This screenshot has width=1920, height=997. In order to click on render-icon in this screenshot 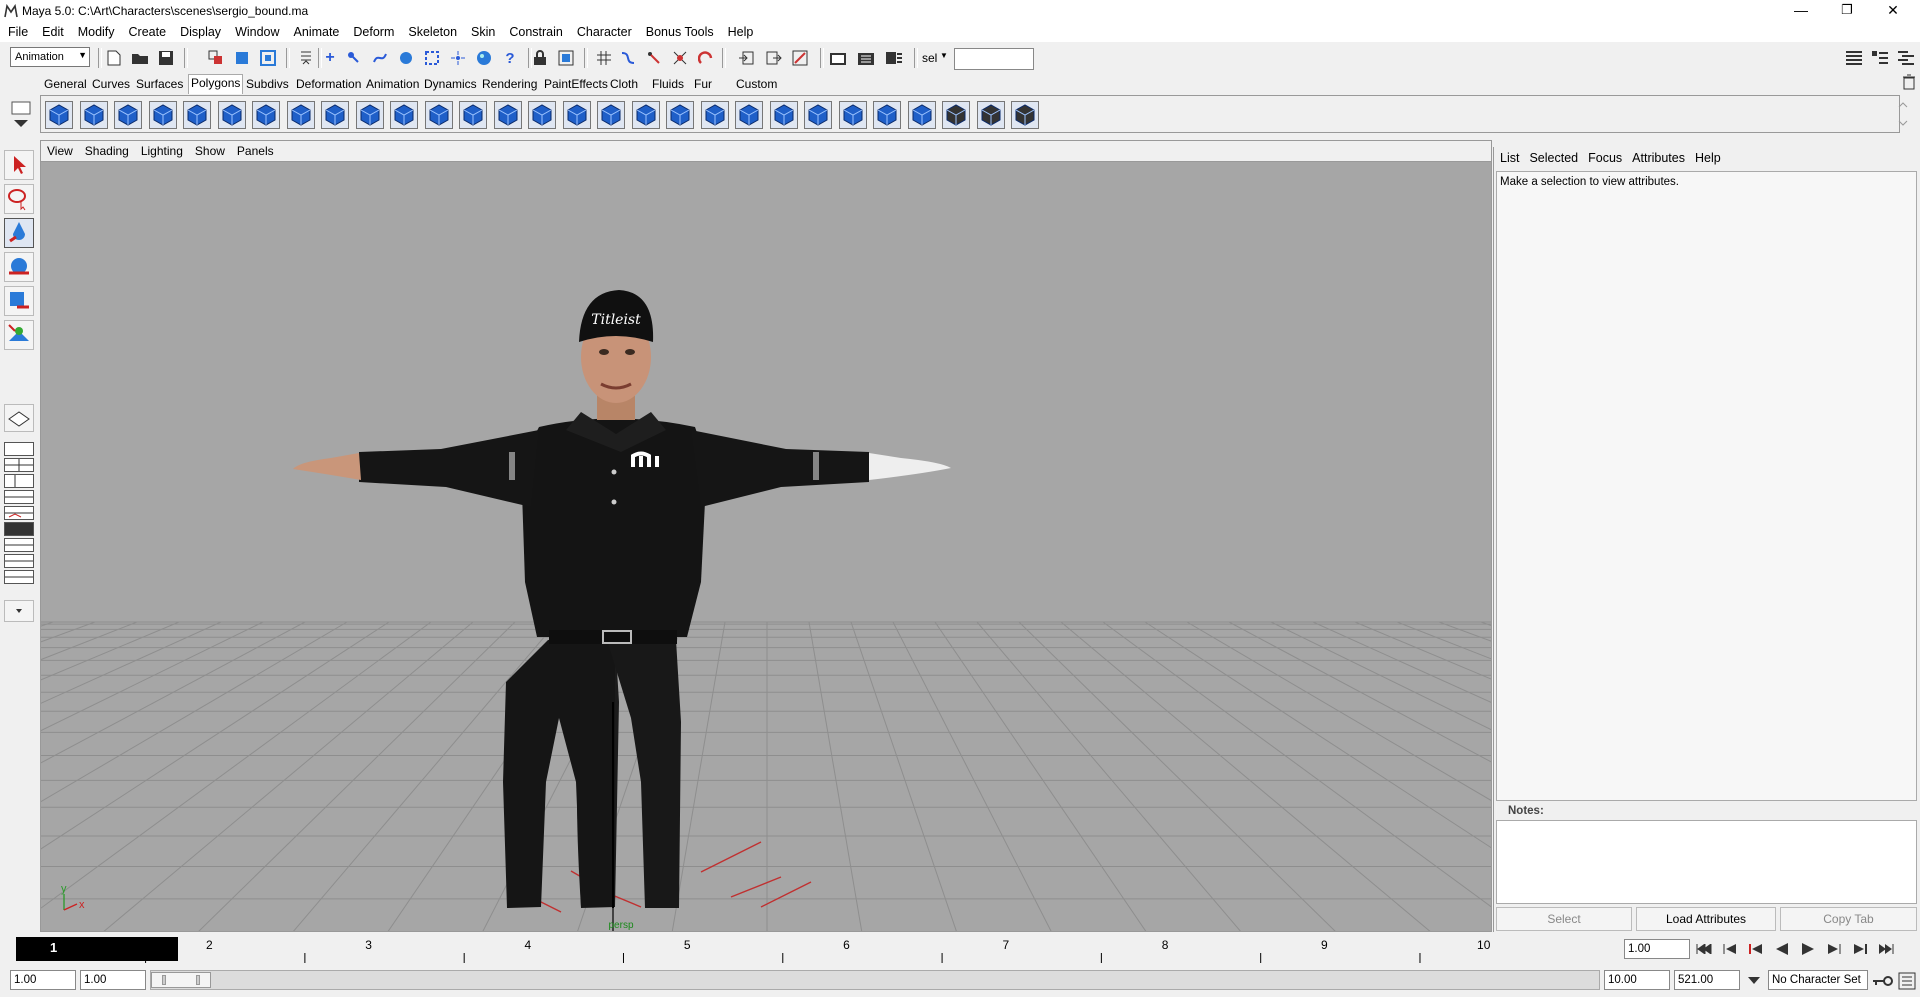, I will do `click(866, 58)`.